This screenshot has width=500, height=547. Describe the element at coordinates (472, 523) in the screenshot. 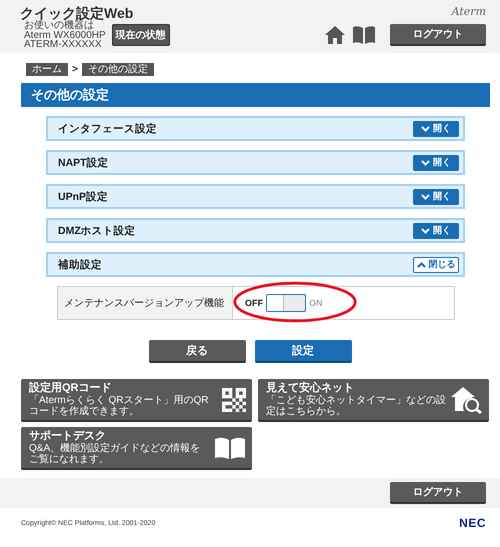

I see `brand-logo: NEC` at that location.